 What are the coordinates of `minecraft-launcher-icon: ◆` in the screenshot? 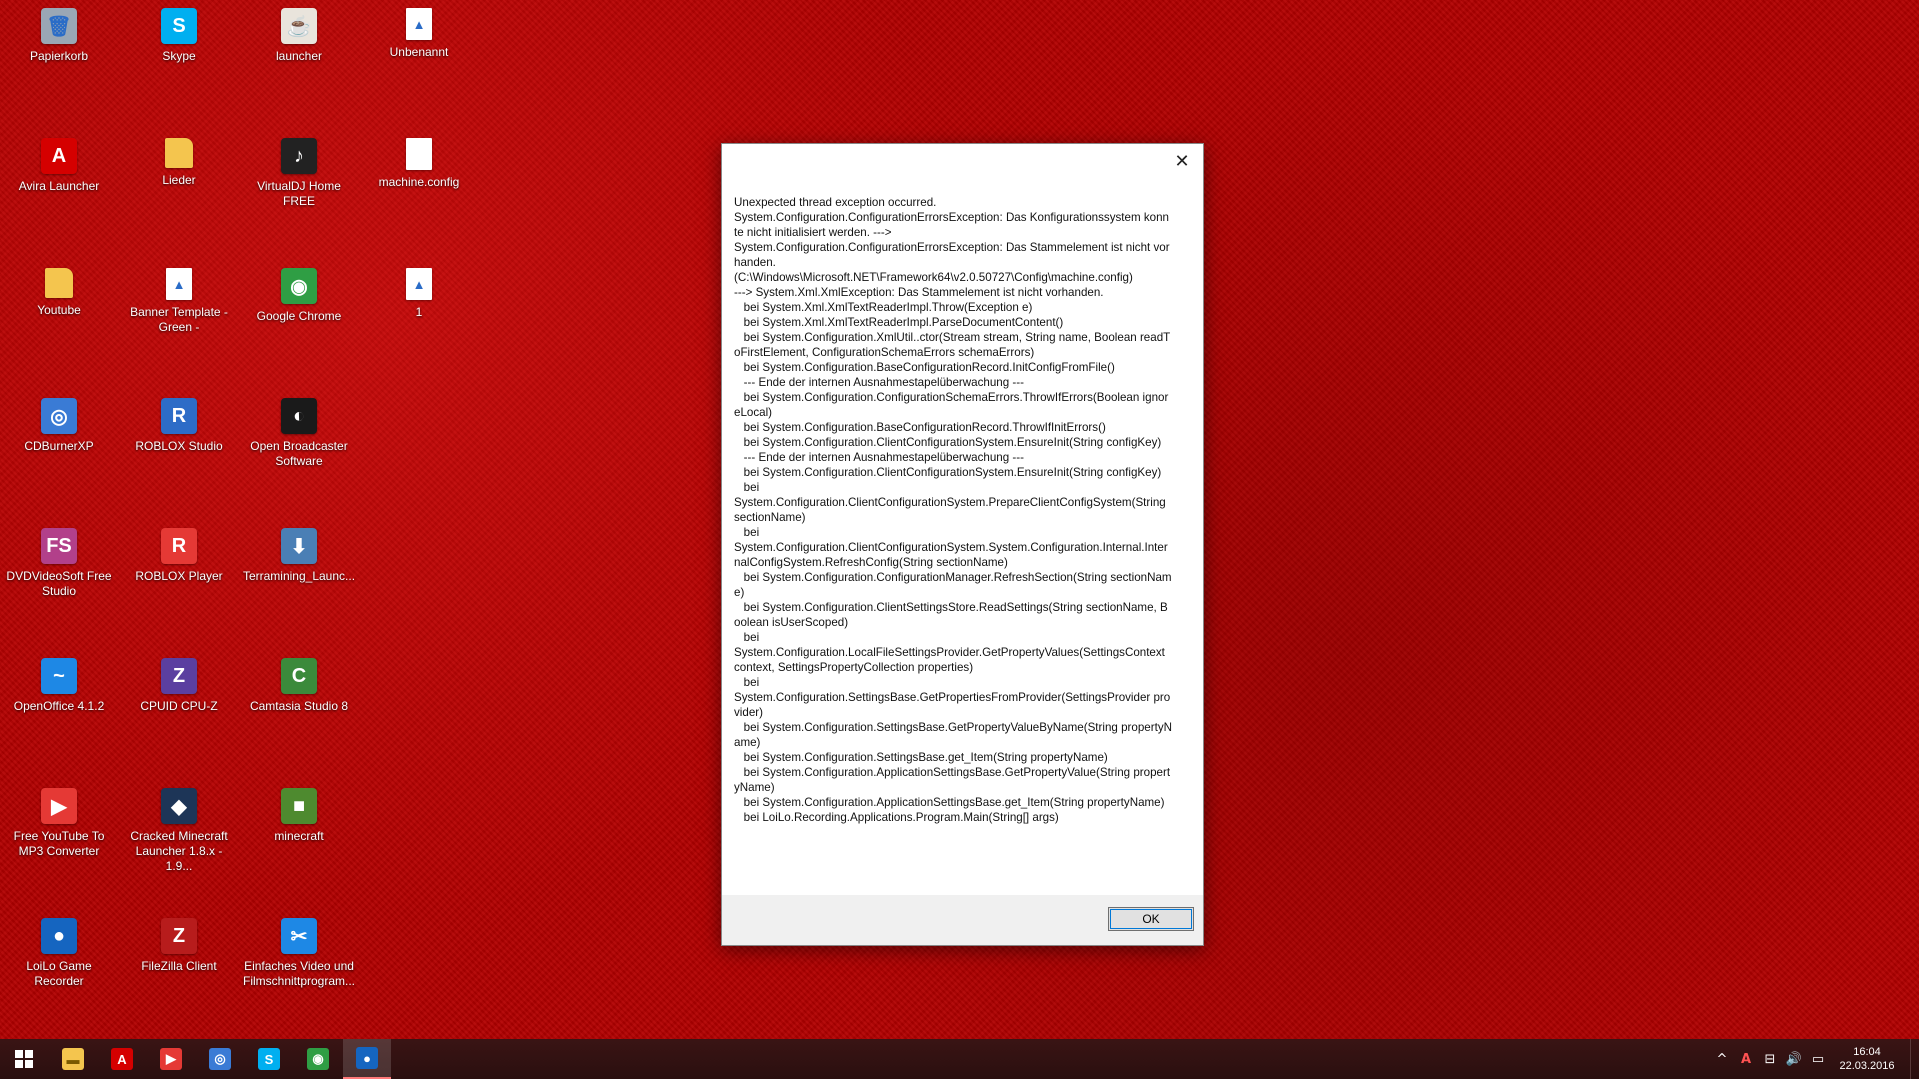 It's located at (179, 806).